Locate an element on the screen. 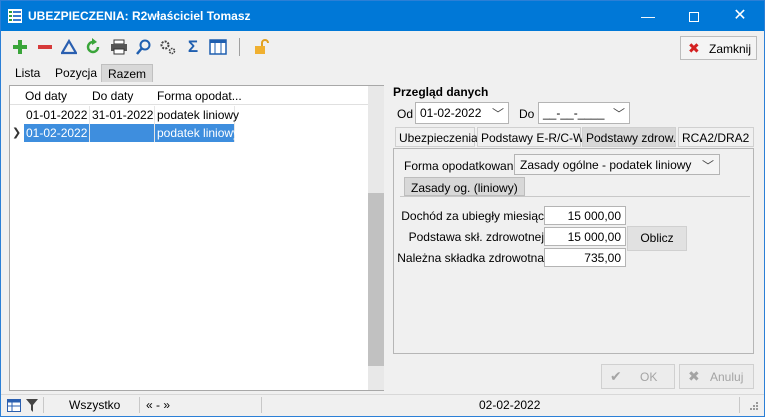  tab-pozycja: Pozycja is located at coordinates (76, 73).